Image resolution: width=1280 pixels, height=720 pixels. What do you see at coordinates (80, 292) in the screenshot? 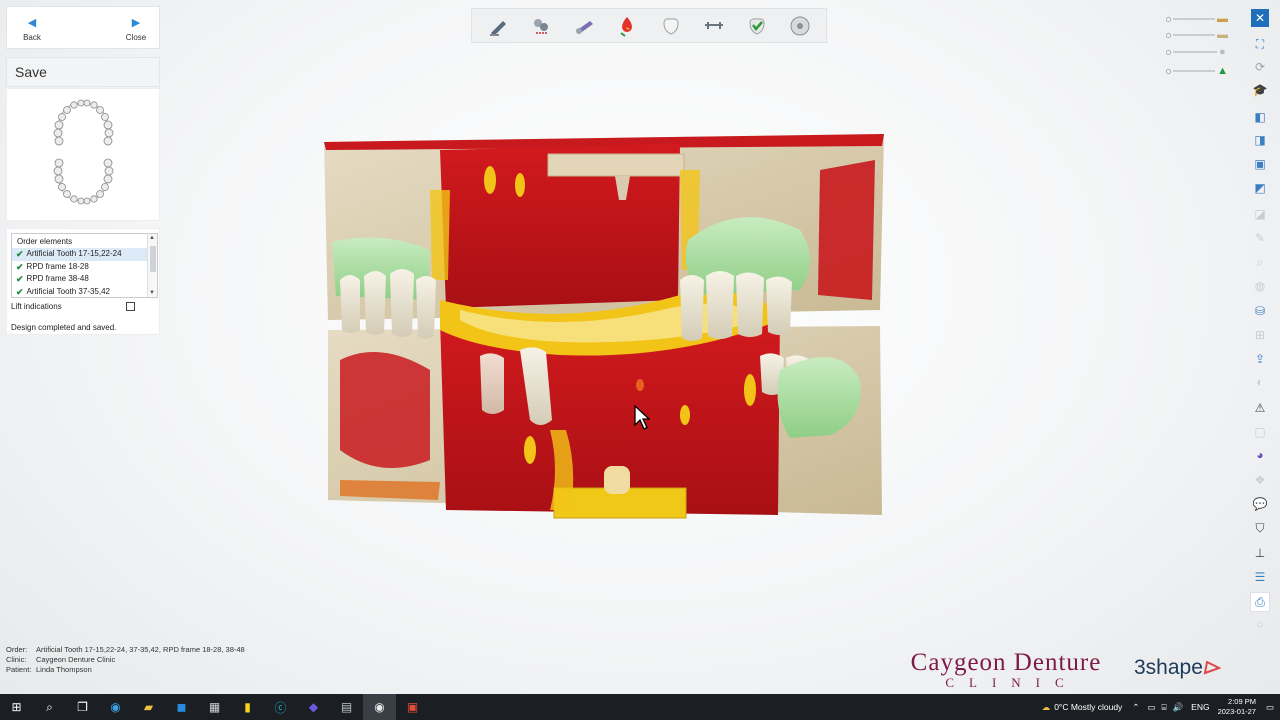
I see `list-item: ✔ Artificial Tooth 37-35,42` at bounding box center [80, 292].